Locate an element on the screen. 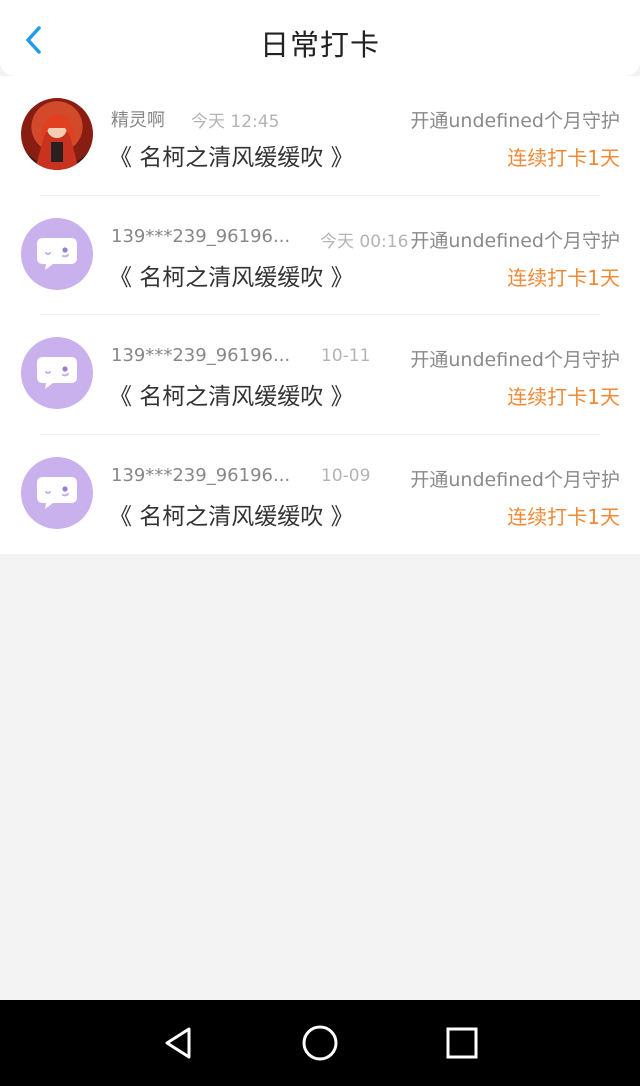 The image size is (640, 1086). triangle-back-icon is located at coordinates (178, 1043).